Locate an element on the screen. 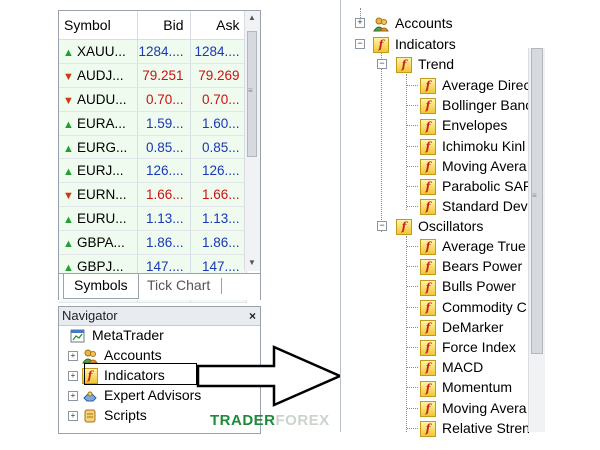  tree-item-indicator: f Momentum is located at coordinates (466, 387).